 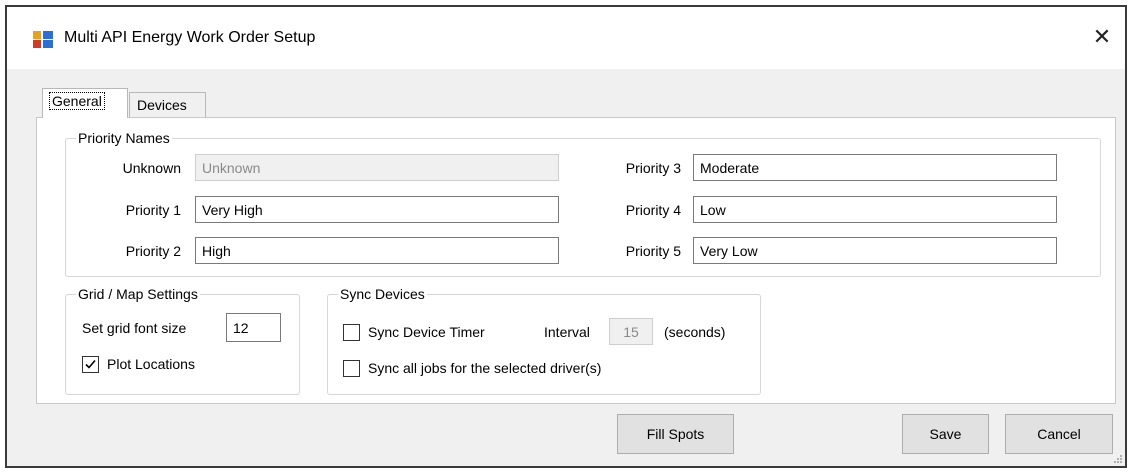 What do you see at coordinates (138, 294) in the screenshot?
I see `grid-map-settings-legend: Grid / Map Settings` at bounding box center [138, 294].